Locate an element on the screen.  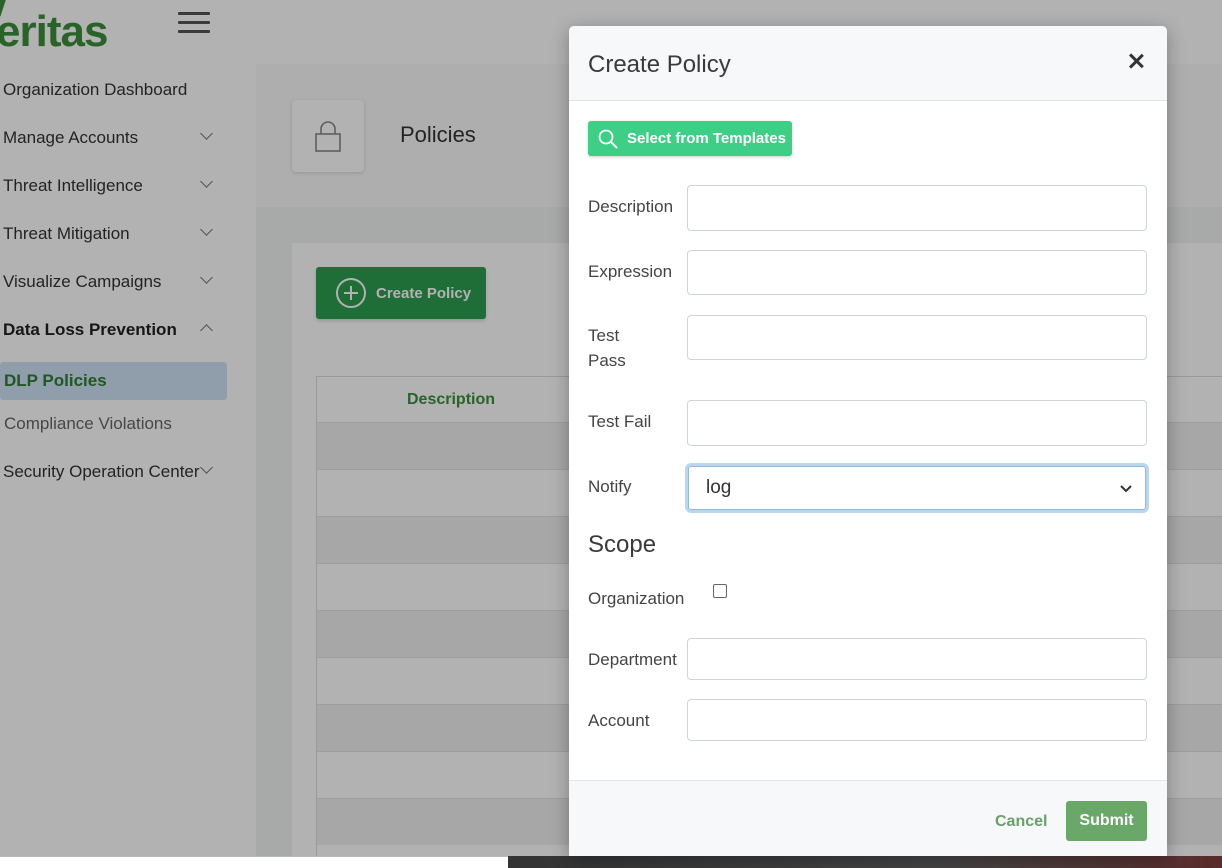
modal-footer: Cancel Submit is located at coordinates (868, 818).